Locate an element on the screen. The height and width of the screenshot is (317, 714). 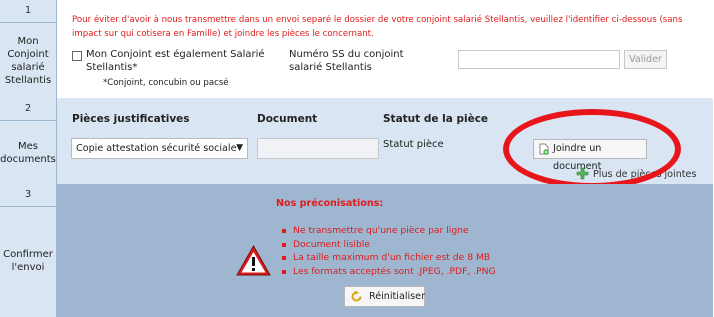
document-input is located at coordinates (318, 148).